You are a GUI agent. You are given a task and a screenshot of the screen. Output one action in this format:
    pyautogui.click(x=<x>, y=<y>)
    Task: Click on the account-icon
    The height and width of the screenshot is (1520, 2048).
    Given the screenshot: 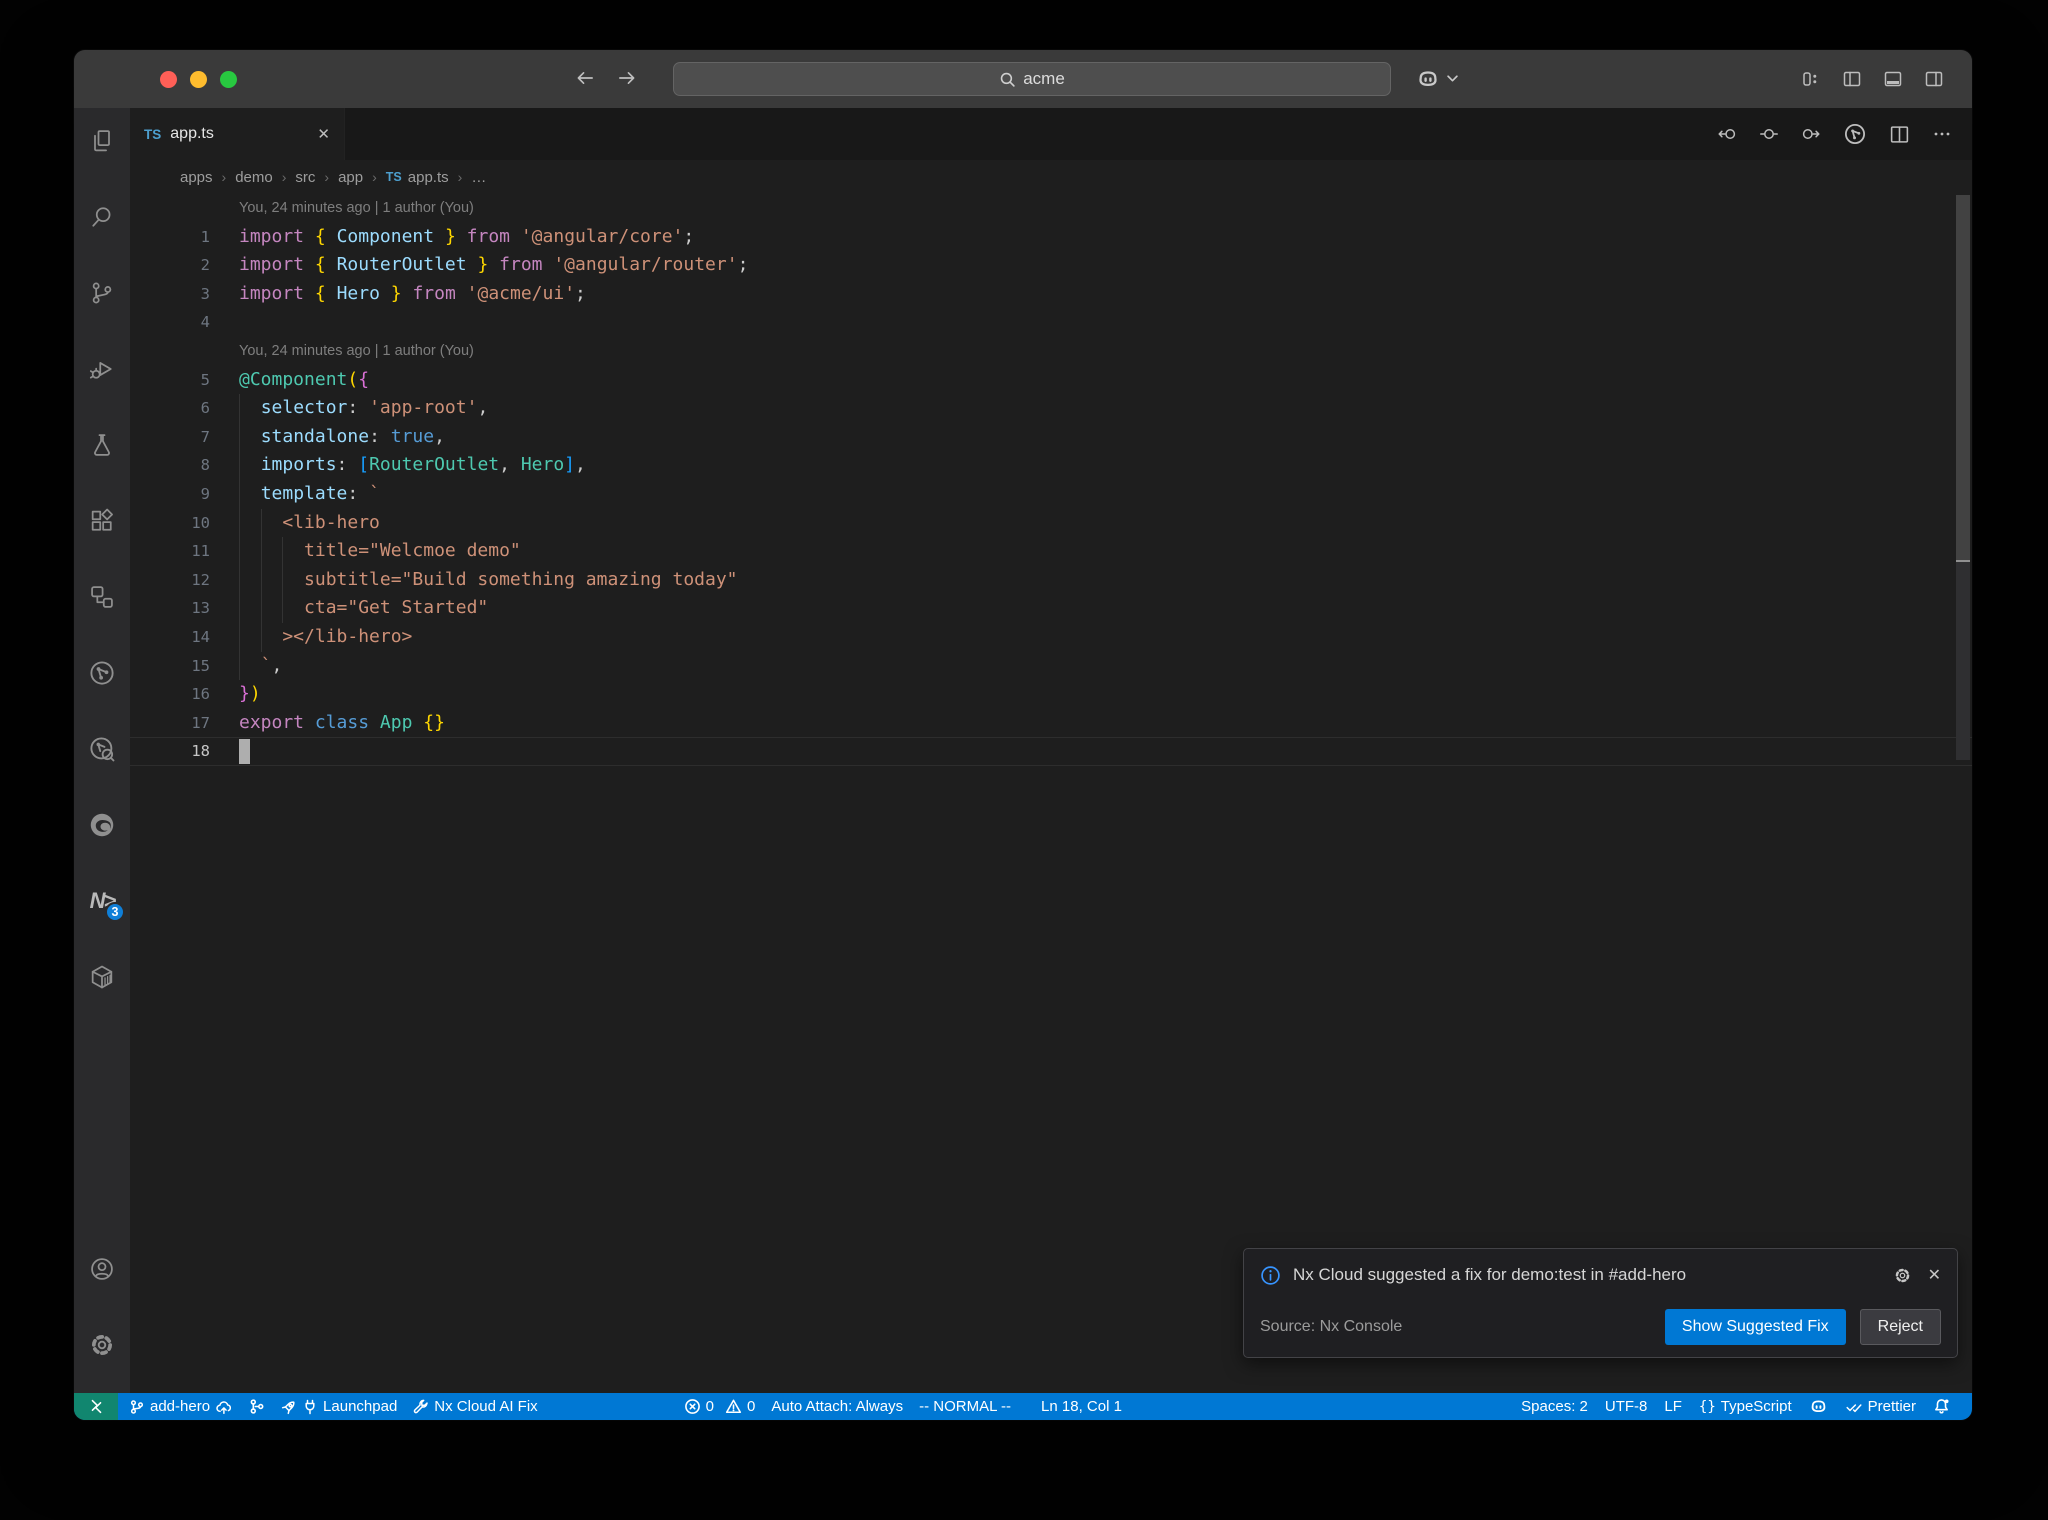 What is the action you would take?
    pyautogui.click(x=102, y=1269)
    